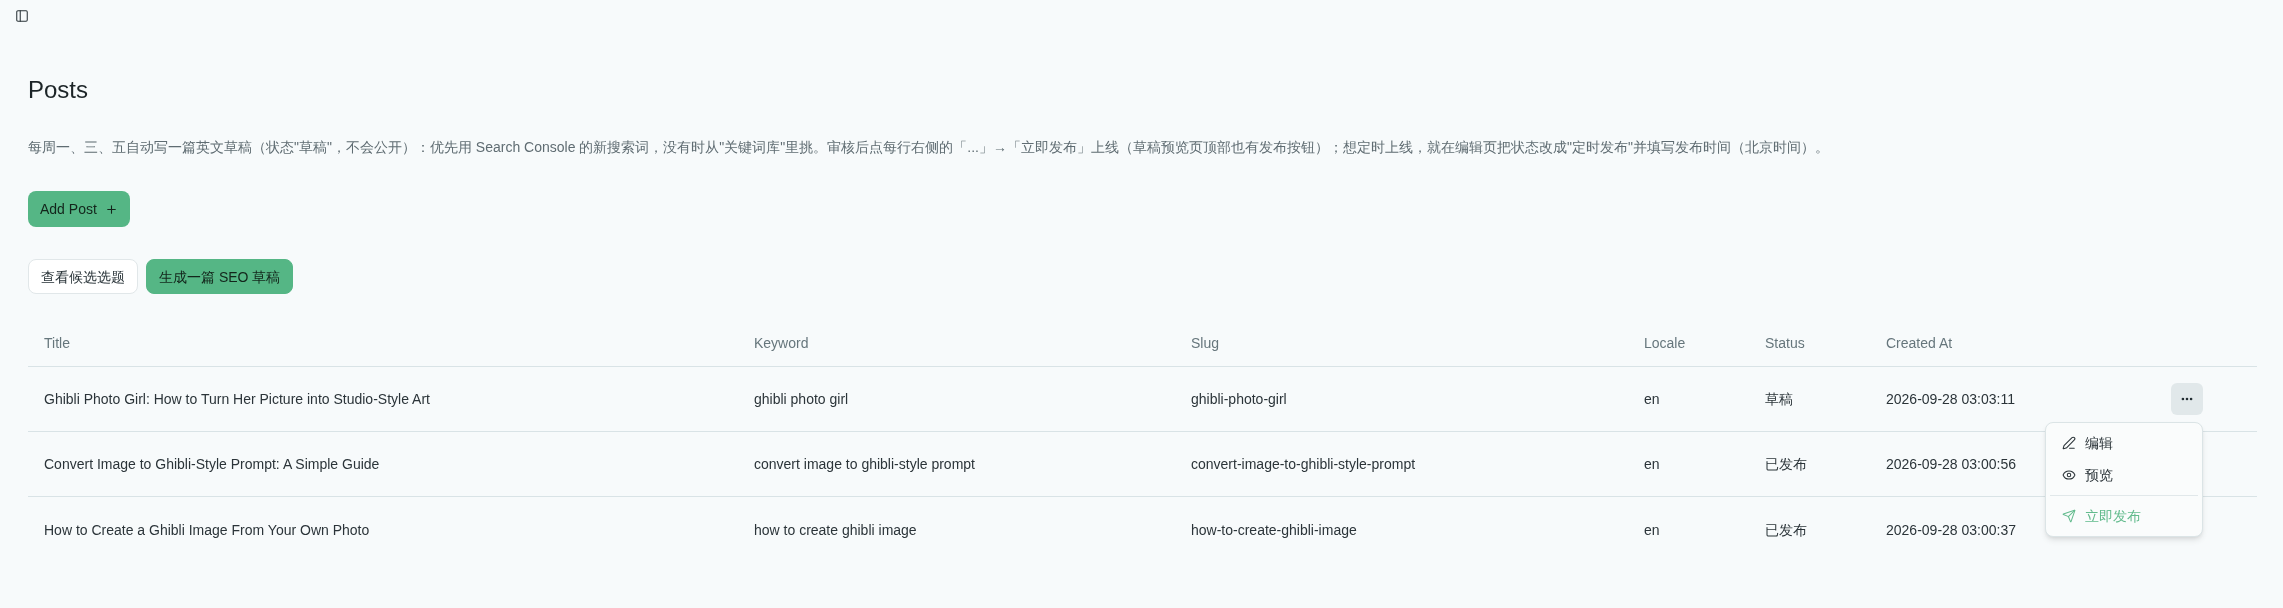 This screenshot has width=2283, height=608. What do you see at coordinates (22, 16) in the screenshot?
I see `sidebar-icon` at bounding box center [22, 16].